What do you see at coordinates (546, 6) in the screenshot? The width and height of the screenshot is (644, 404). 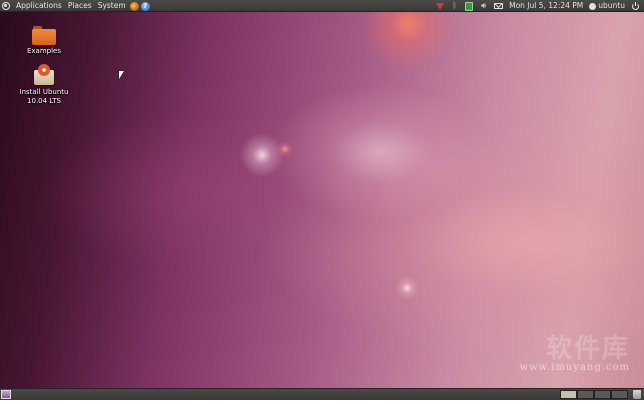 I see `clock: Mon Jul 5, 12:24 PM` at bounding box center [546, 6].